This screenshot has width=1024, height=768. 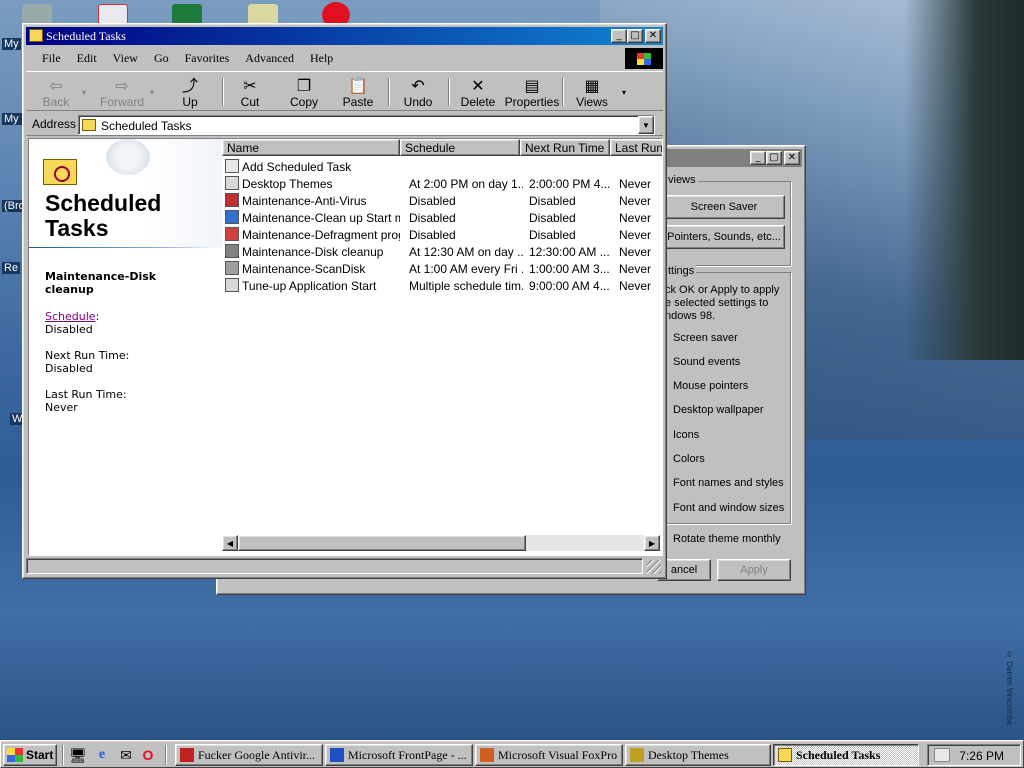 I want to click on fg-icon, so click(x=187, y=755).